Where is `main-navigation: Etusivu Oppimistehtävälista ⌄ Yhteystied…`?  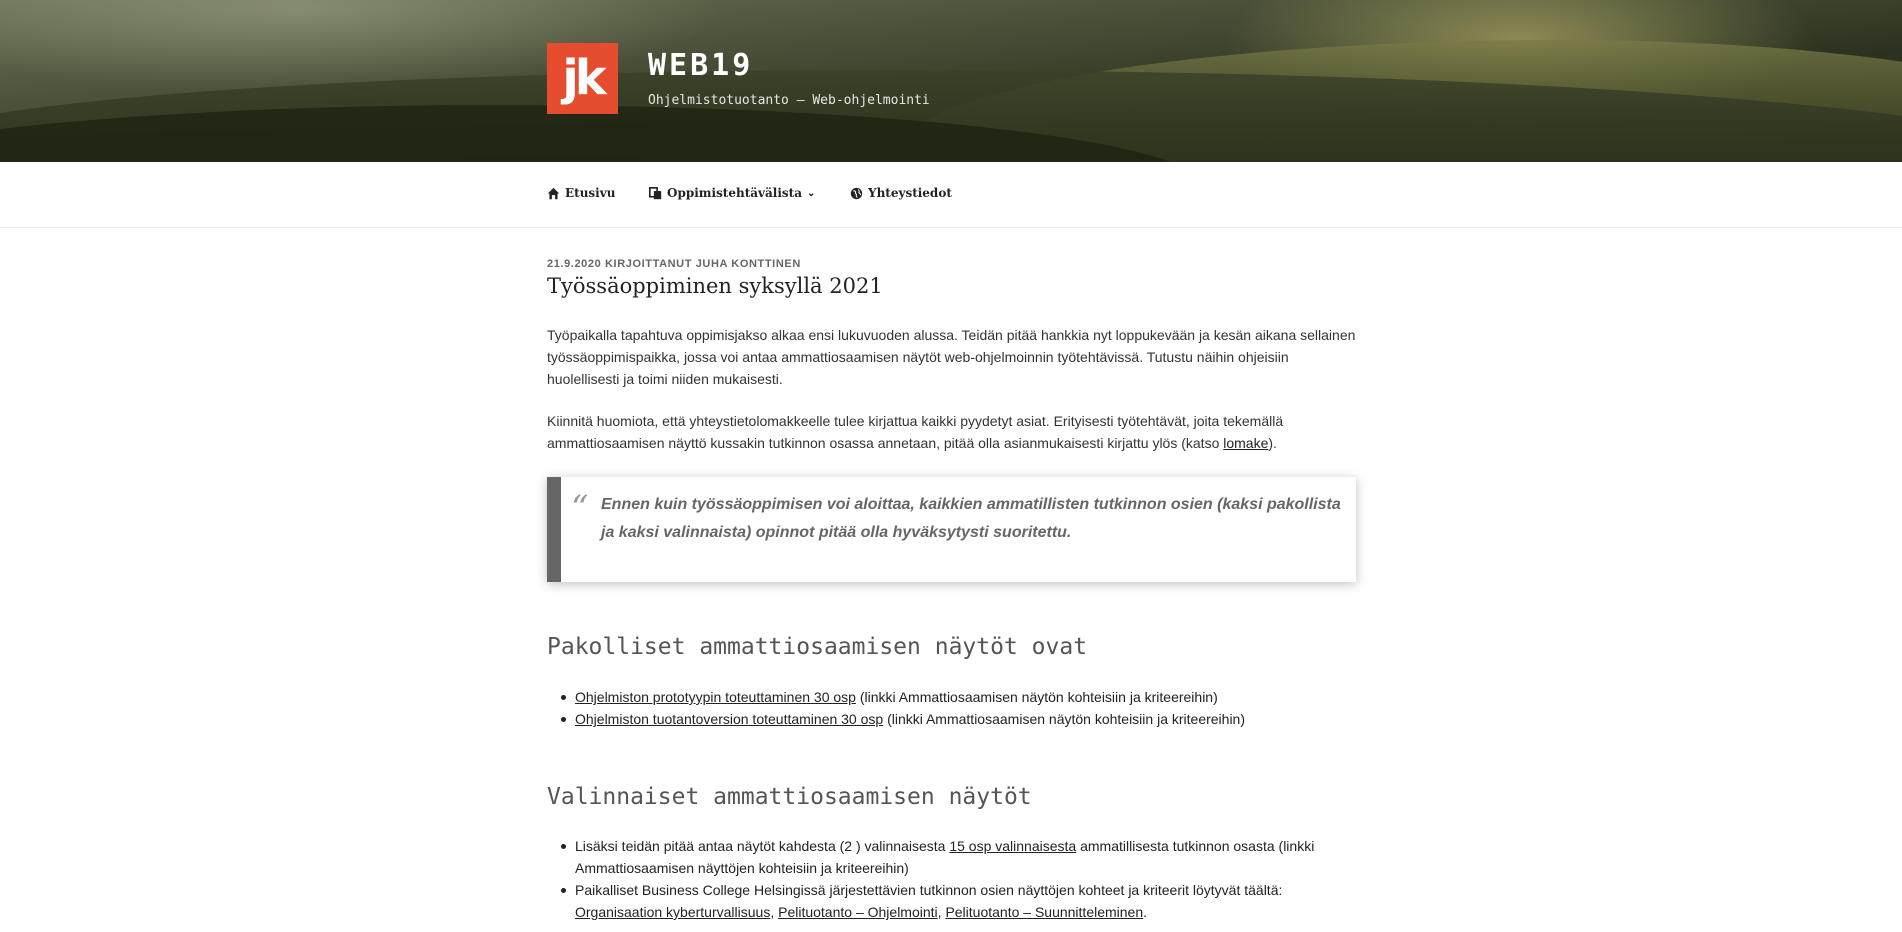
main-navigation: Etusivu Oppimistehtävälista ⌄ Yhteystied… is located at coordinates (951, 195).